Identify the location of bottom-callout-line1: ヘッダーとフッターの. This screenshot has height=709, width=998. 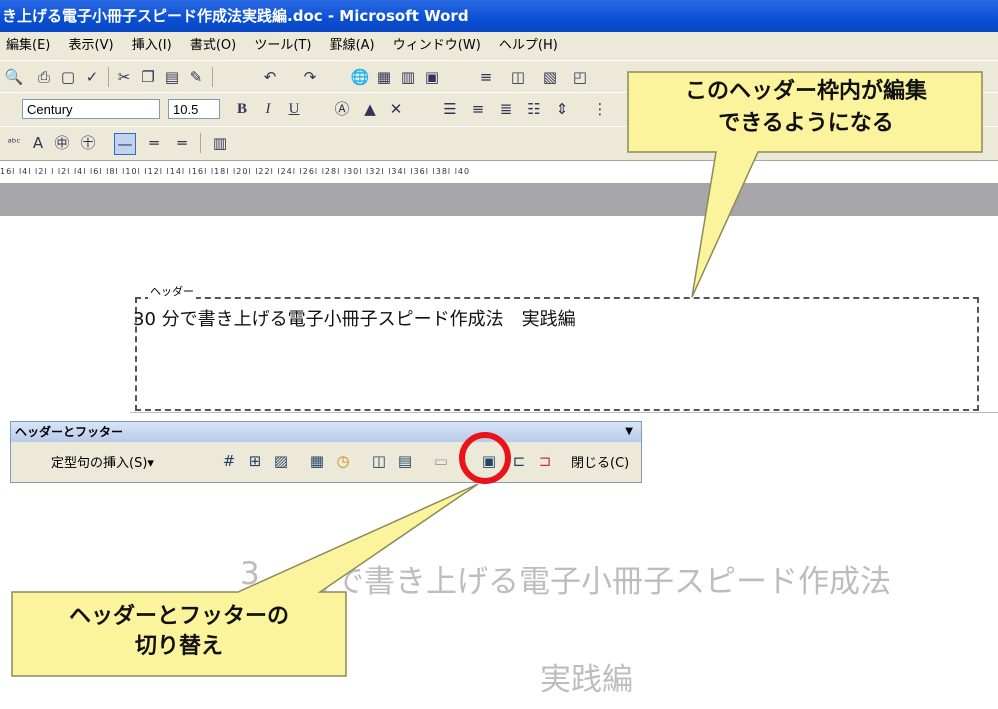
(178, 616).